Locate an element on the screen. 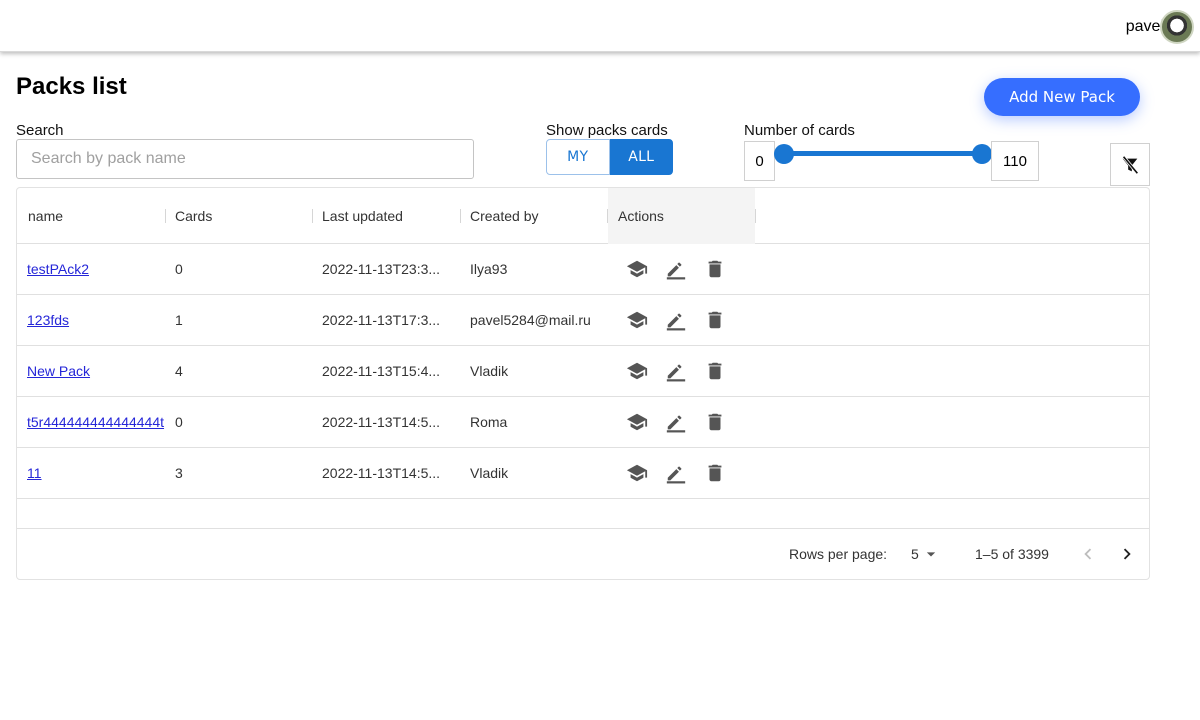 Image resolution: width=1200 pixels, height=720 pixels. column-header-actions: Actions is located at coordinates (641, 216).